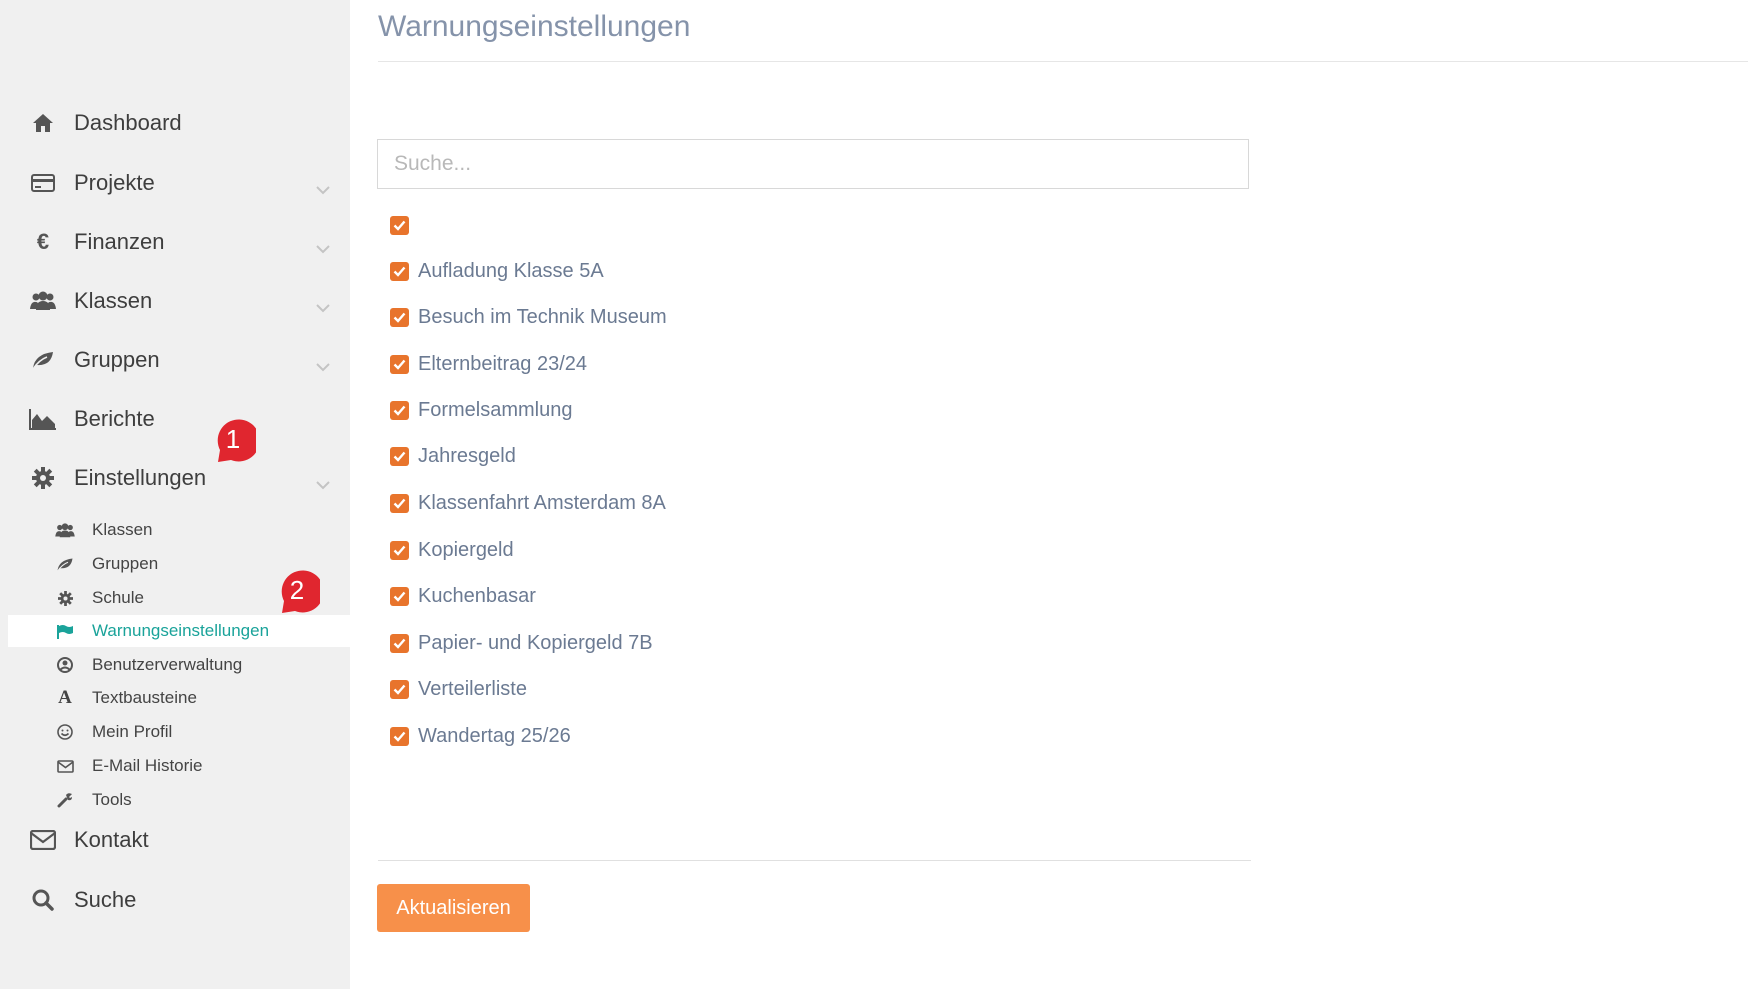 The height and width of the screenshot is (989, 1748). What do you see at coordinates (65, 631) in the screenshot?
I see `flag-icon` at bounding box center [65, 631].